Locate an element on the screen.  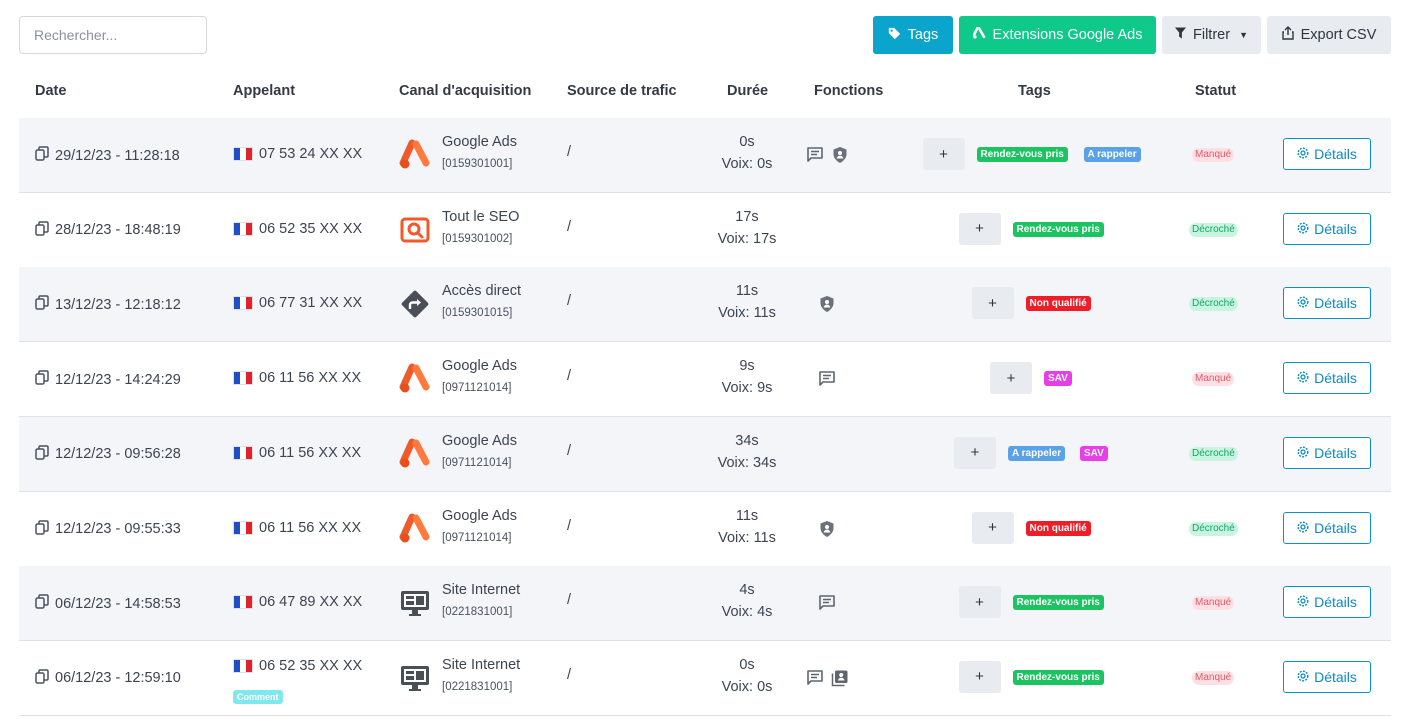
column-header-duration: Durée is located at coordinates (747, 91).